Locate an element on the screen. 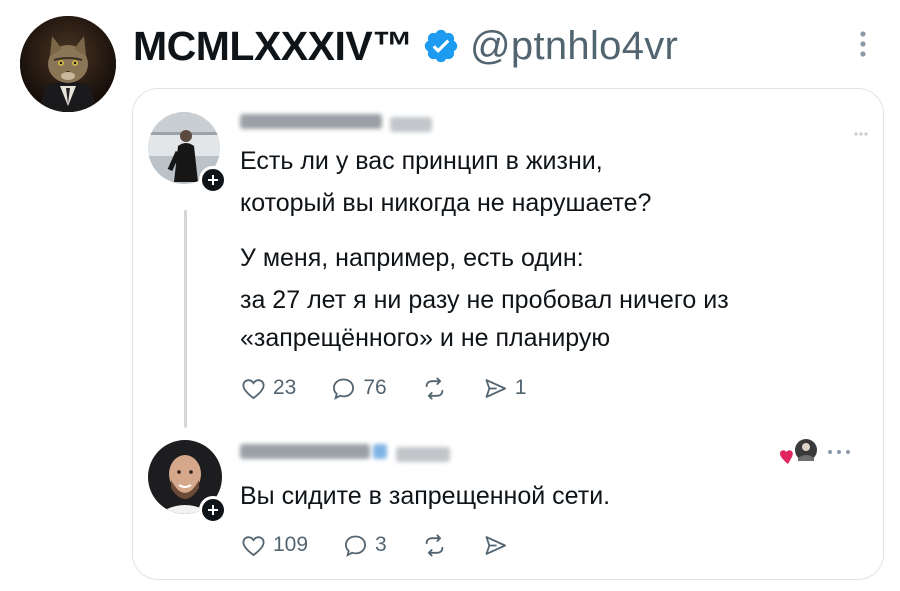  heart-avatar-icon is located at coordinates (798, 451).